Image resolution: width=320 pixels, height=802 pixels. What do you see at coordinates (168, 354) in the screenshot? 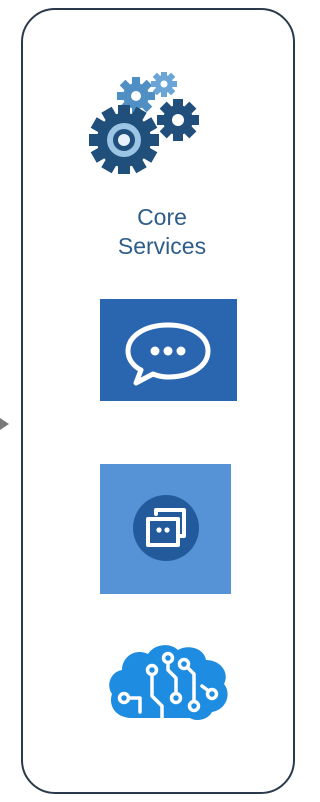
I see `chat-bubble-icon` at bounding box center [168, 354].